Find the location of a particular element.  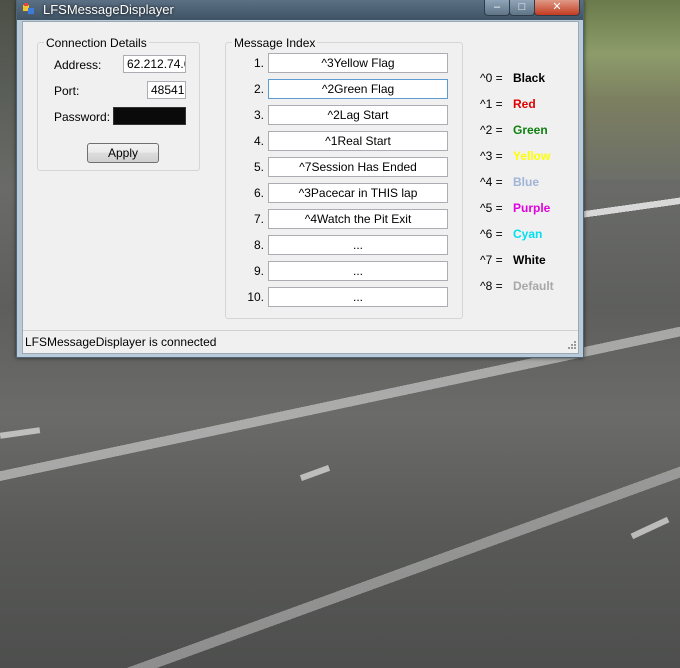

color-legend-row: ^0 = Black is located at coordinates (525, 79).